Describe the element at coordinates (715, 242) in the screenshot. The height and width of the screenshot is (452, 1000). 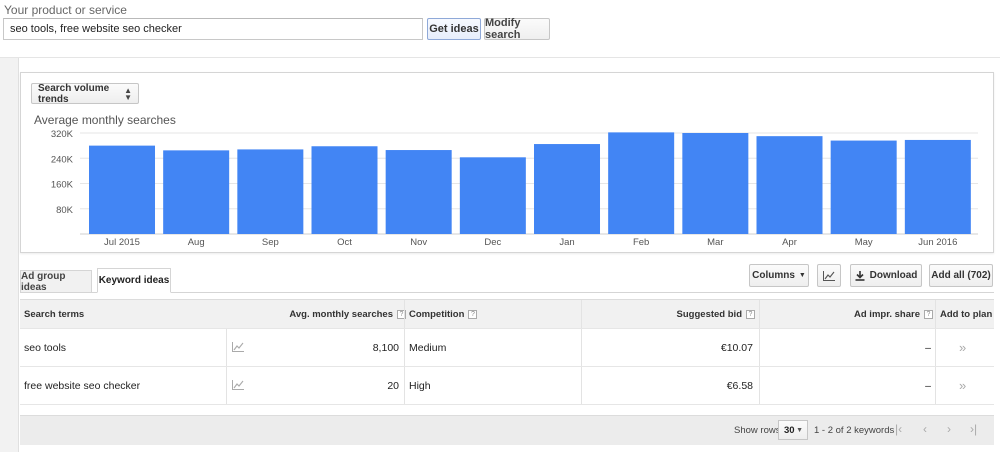
I see `x-tick-label: Mar` at that location.